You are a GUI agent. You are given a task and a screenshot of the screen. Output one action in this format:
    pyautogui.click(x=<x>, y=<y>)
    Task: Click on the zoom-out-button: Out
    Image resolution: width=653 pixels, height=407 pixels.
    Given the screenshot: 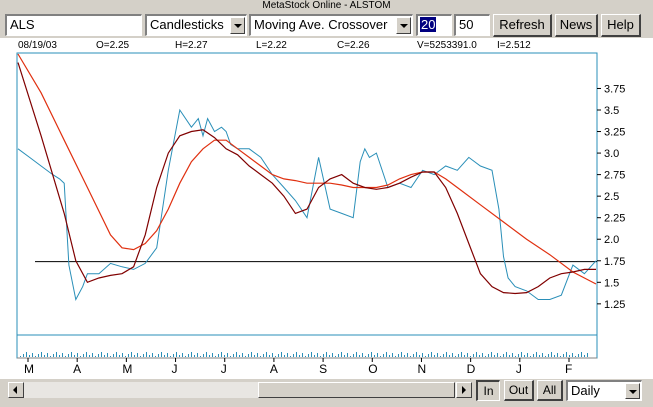 What is the action you would take?
    pyautogui.click(x=519, y=390)
    